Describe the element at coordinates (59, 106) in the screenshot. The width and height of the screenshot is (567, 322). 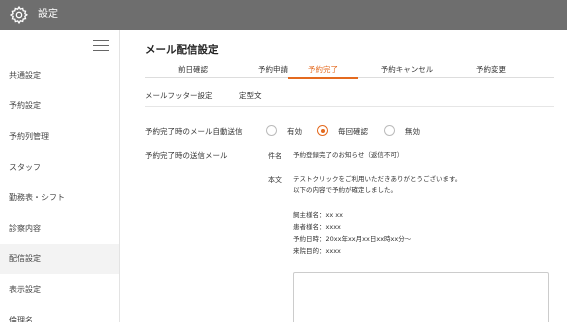
I see `sidebar-item-reservation: 予約設定` at that location.